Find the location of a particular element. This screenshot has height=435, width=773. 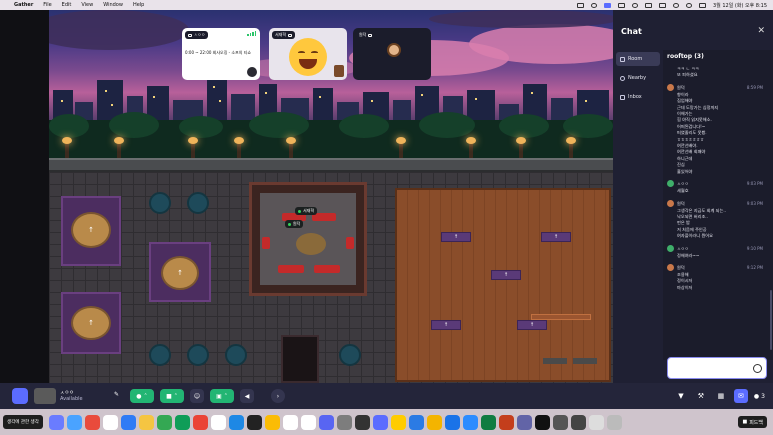

control-center-icon is located at coordinates (702, 5).